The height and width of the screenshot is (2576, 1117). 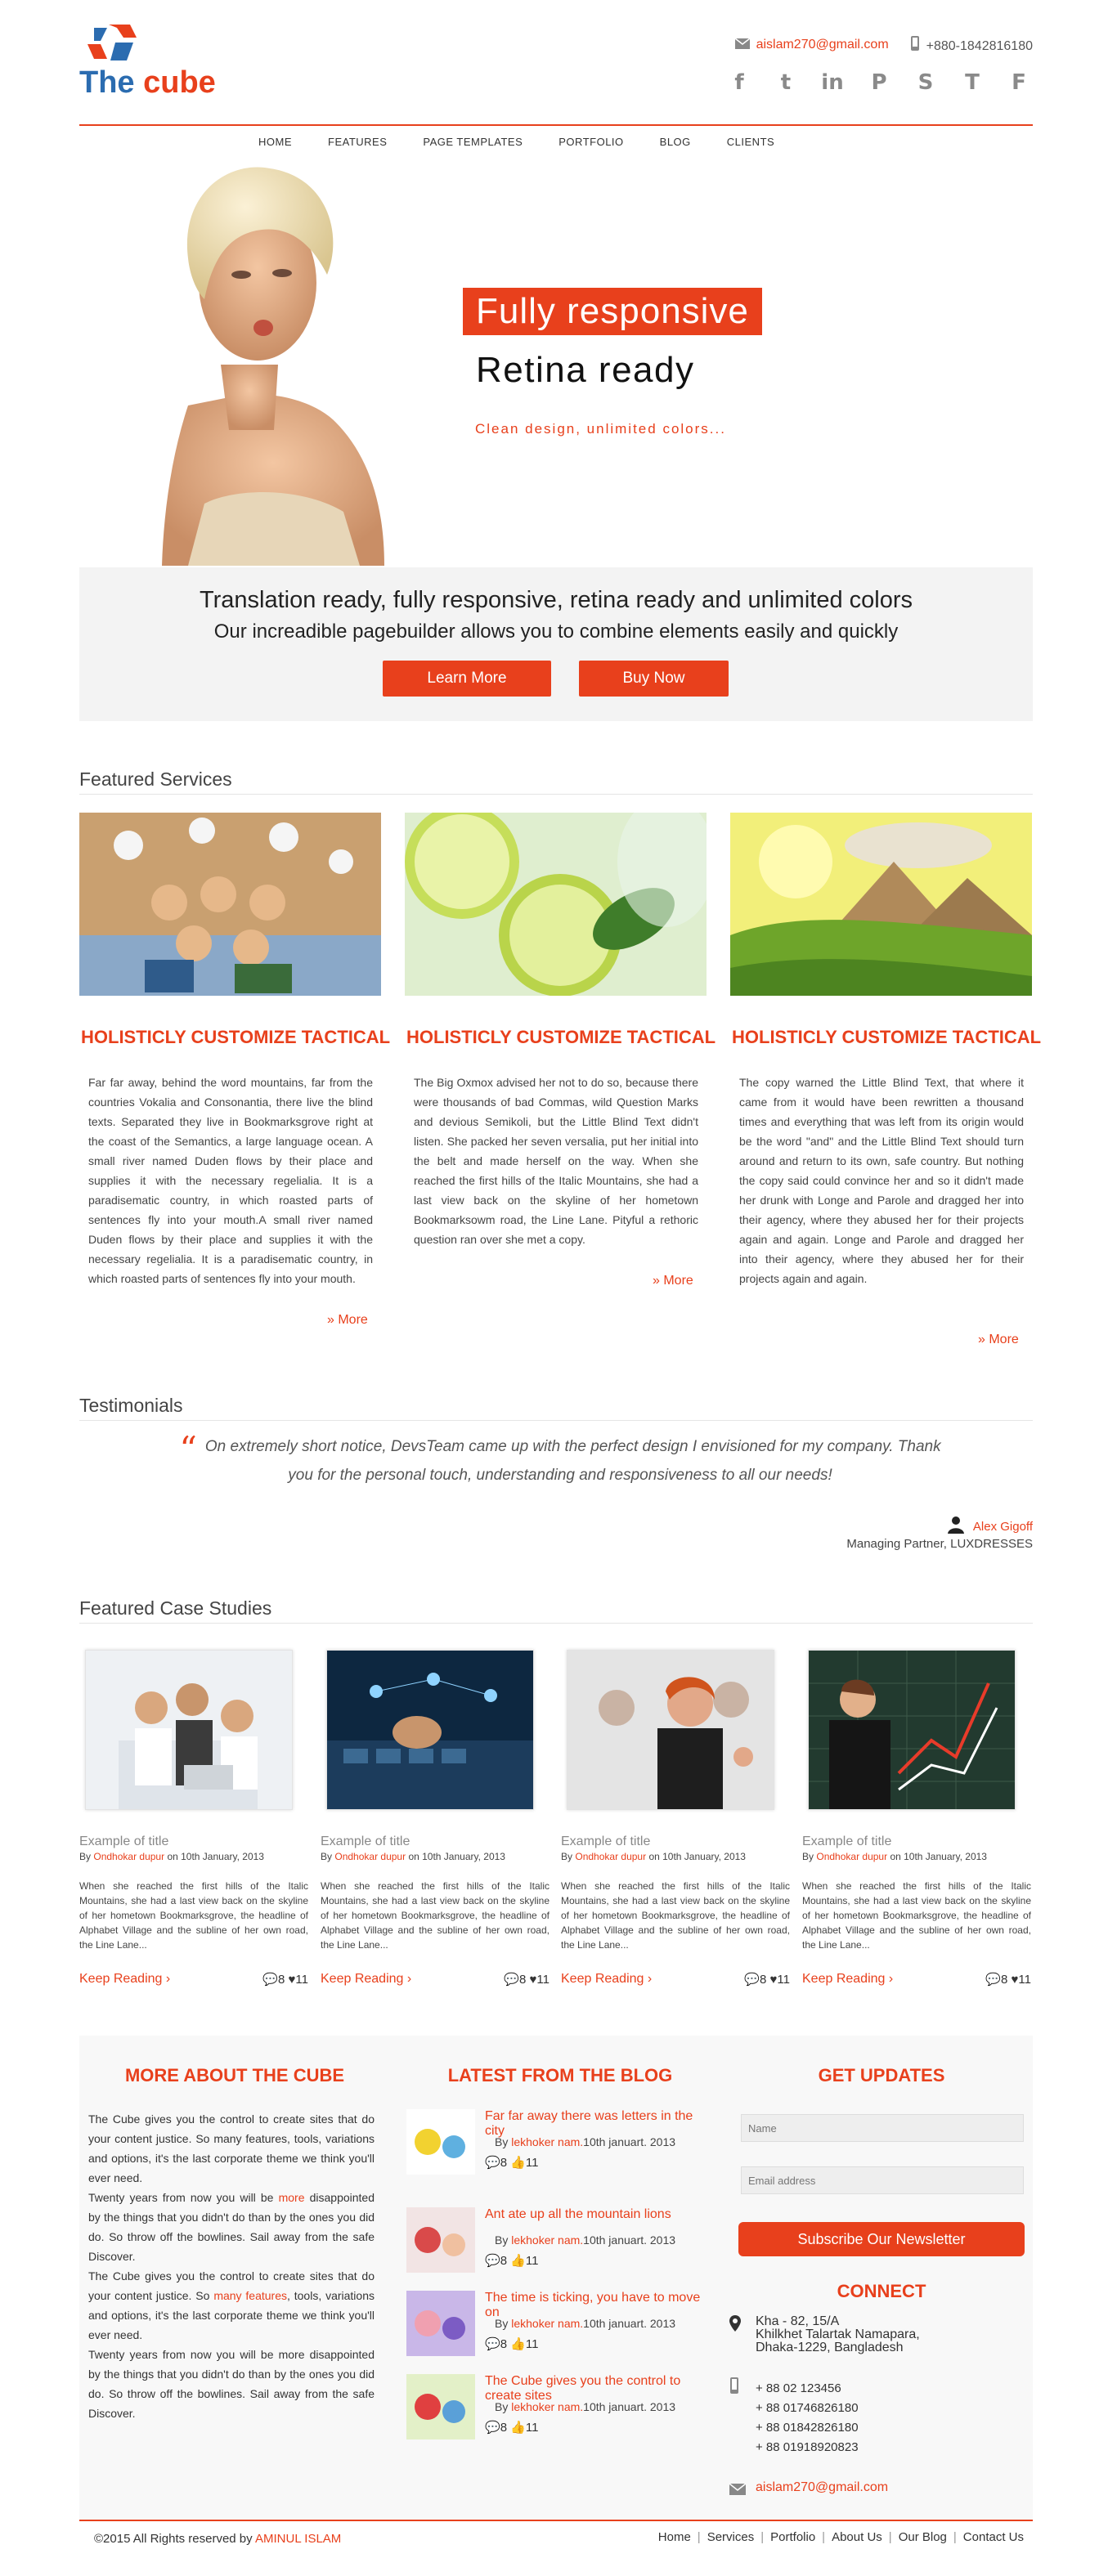 I want to click on footer-link-services: Services, so click(x=731, y=2537).